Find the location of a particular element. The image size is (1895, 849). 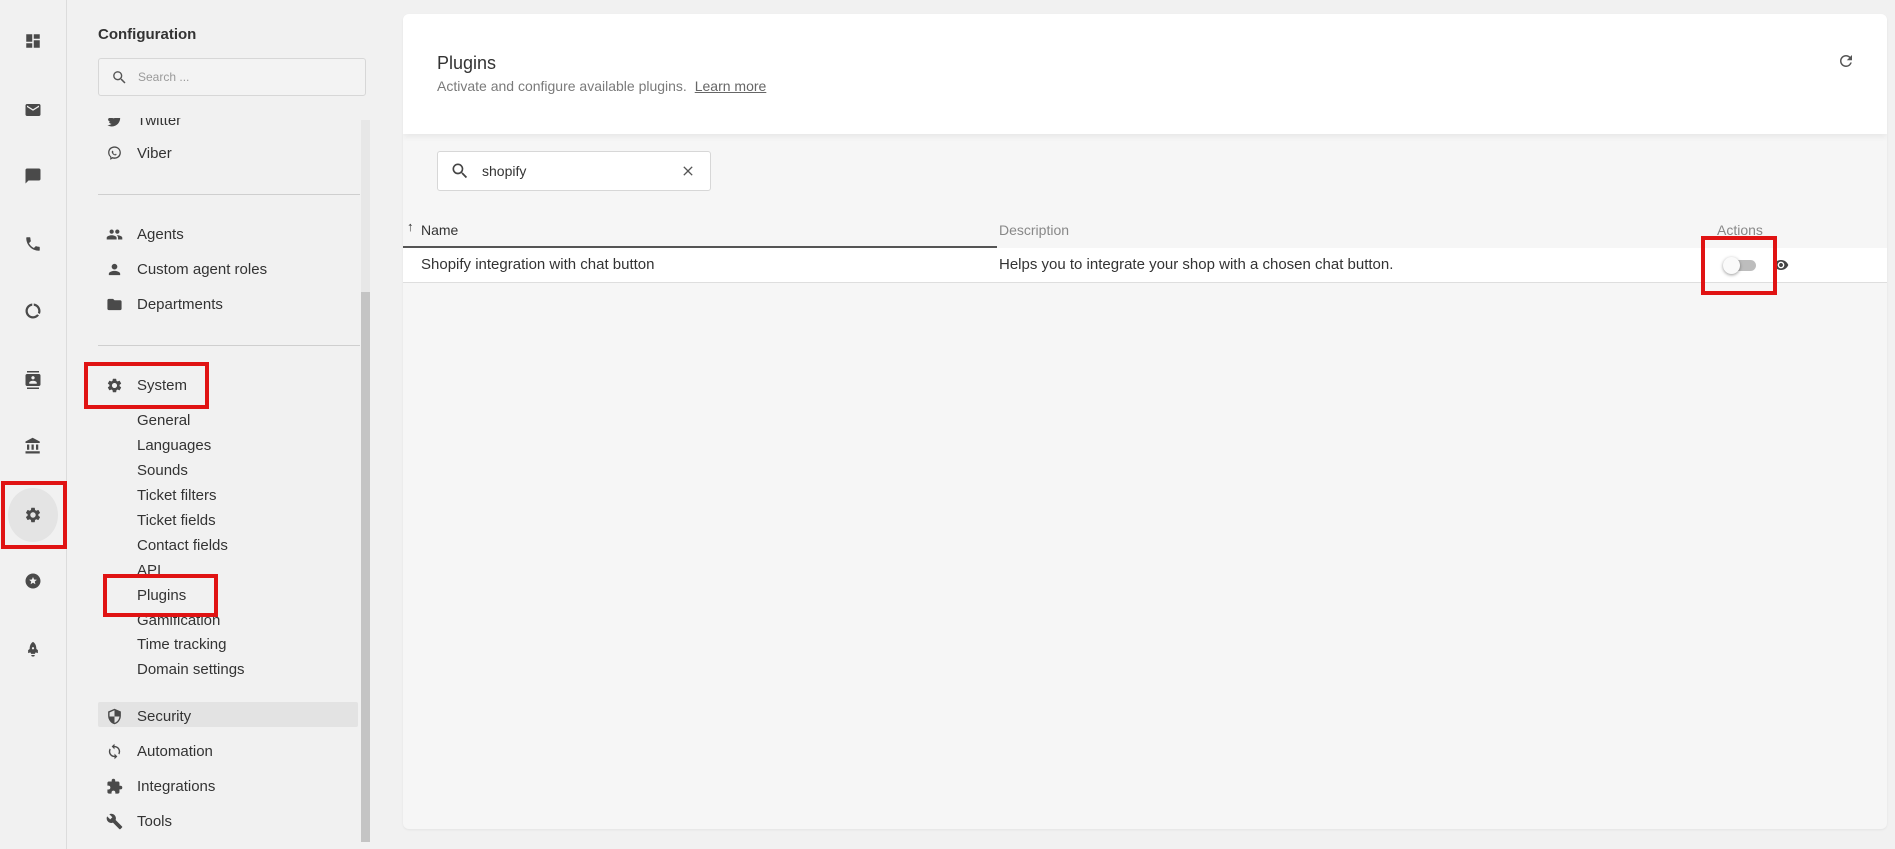

rail-mail is located at coordinates (33, 110).